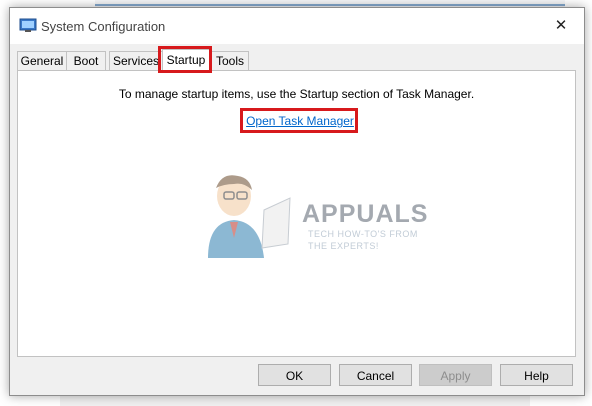  What do you see at coordinates (300, 121) in the screenshot?
I see `open-task-manager-link: Open Task Manager` at bounding box center [300, 121].